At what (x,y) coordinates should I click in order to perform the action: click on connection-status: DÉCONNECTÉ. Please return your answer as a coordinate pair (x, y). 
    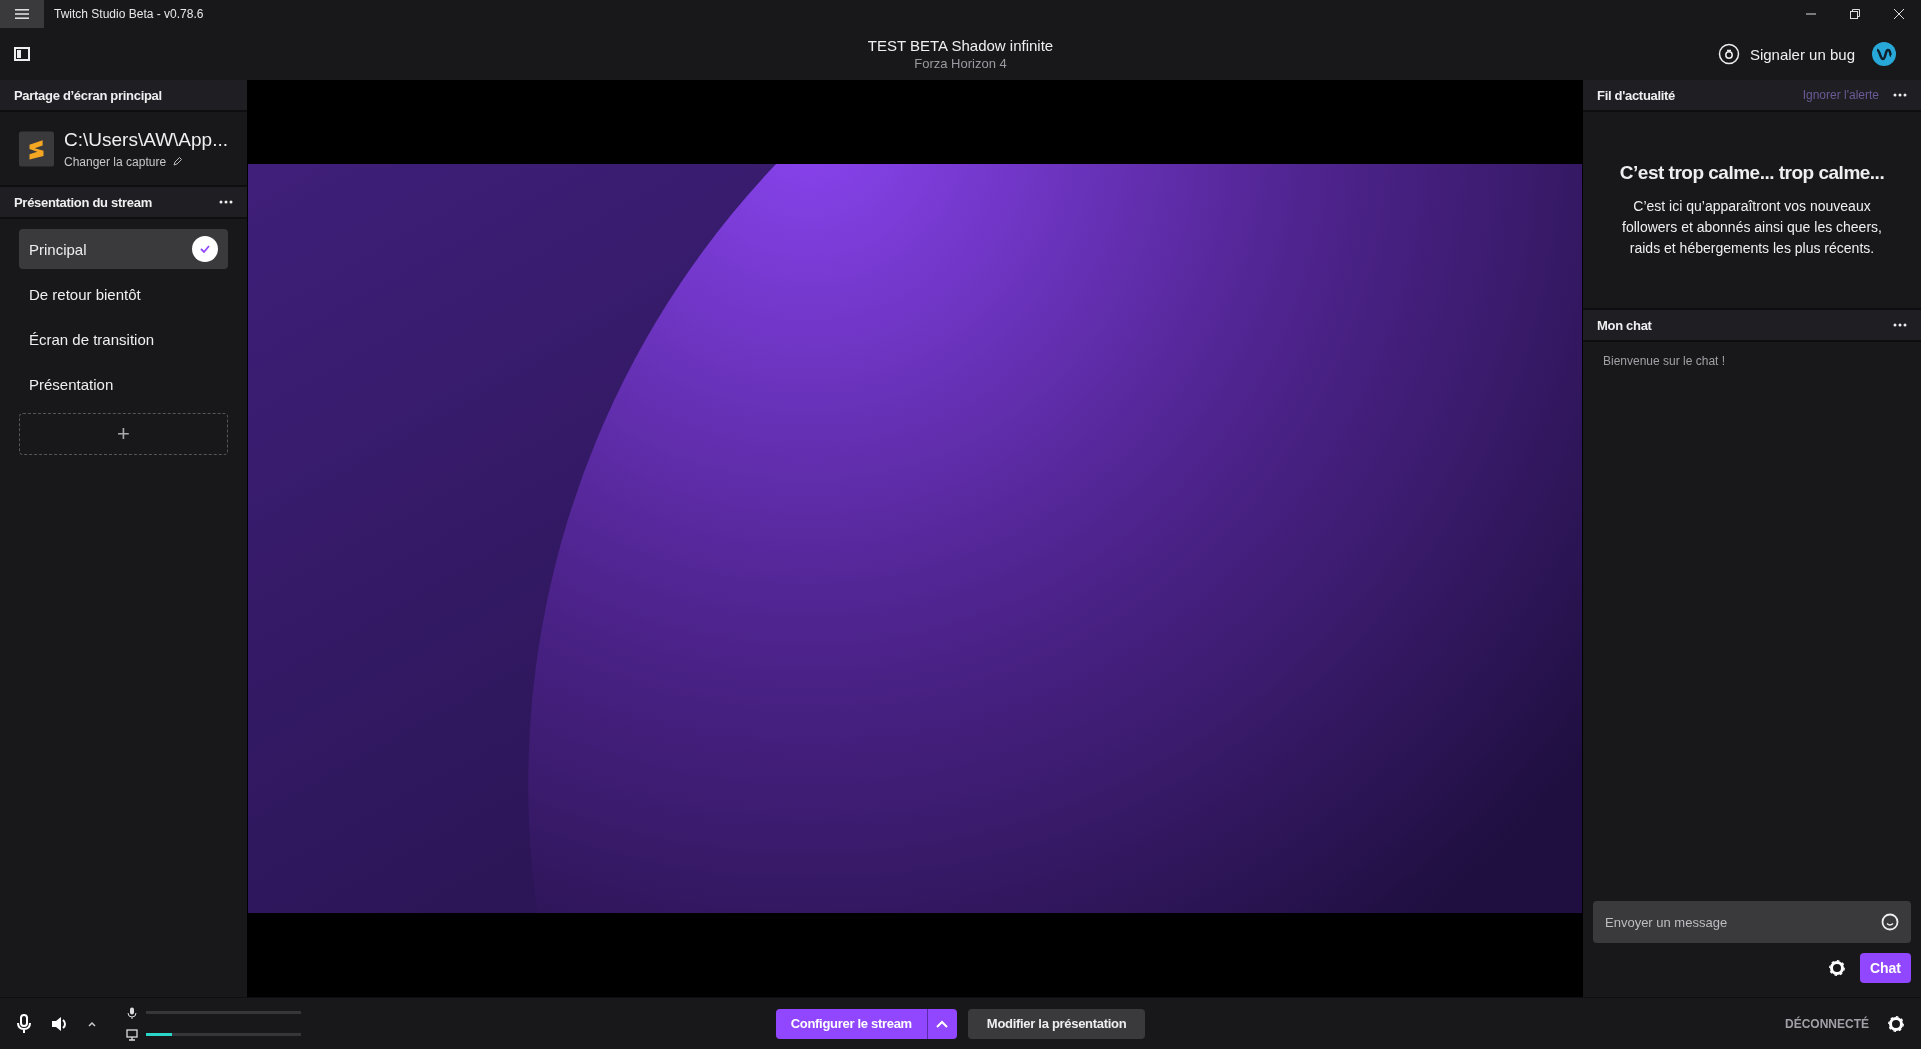
    Looking at the image, I should click on (1827, 1023).